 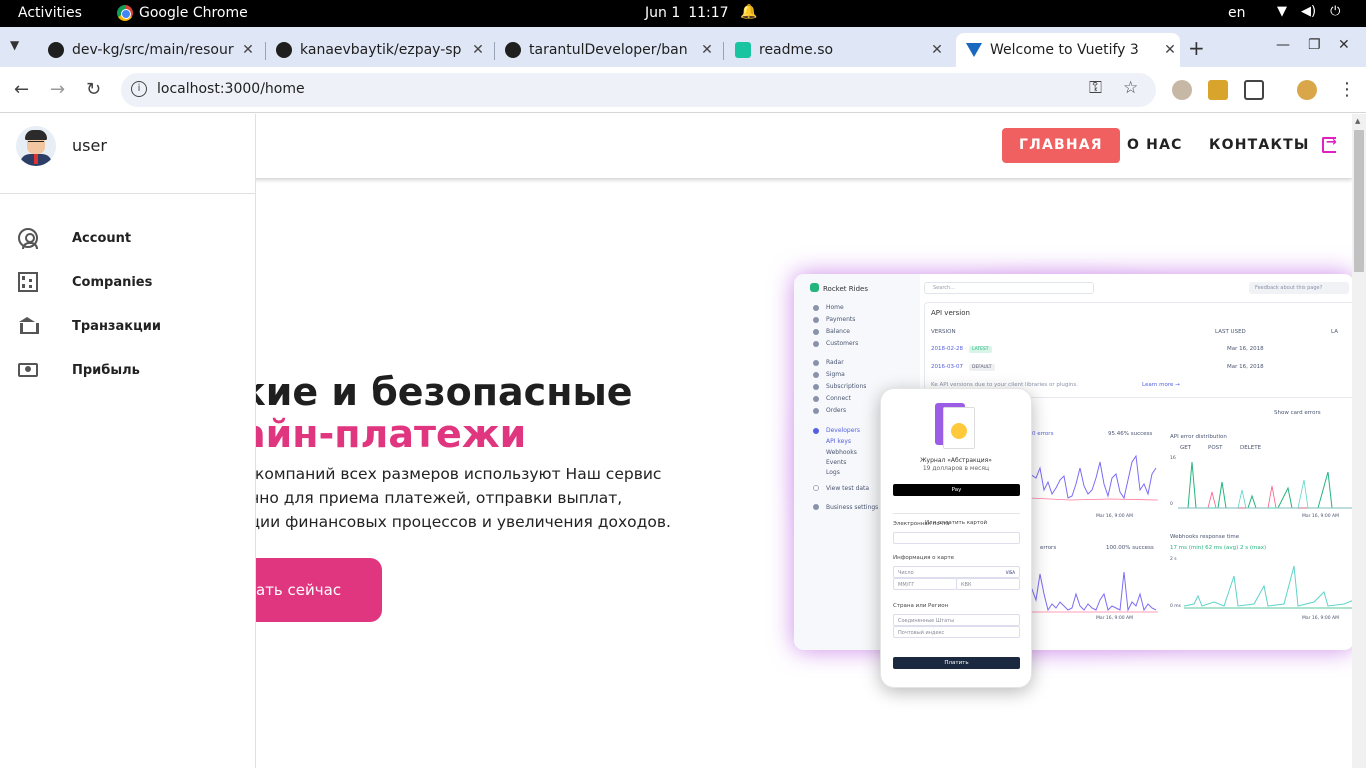 What do you see at coordinates (816, 332) in the screenshot?
I see `mock-balance-icon` at bounding box center [816, 332].